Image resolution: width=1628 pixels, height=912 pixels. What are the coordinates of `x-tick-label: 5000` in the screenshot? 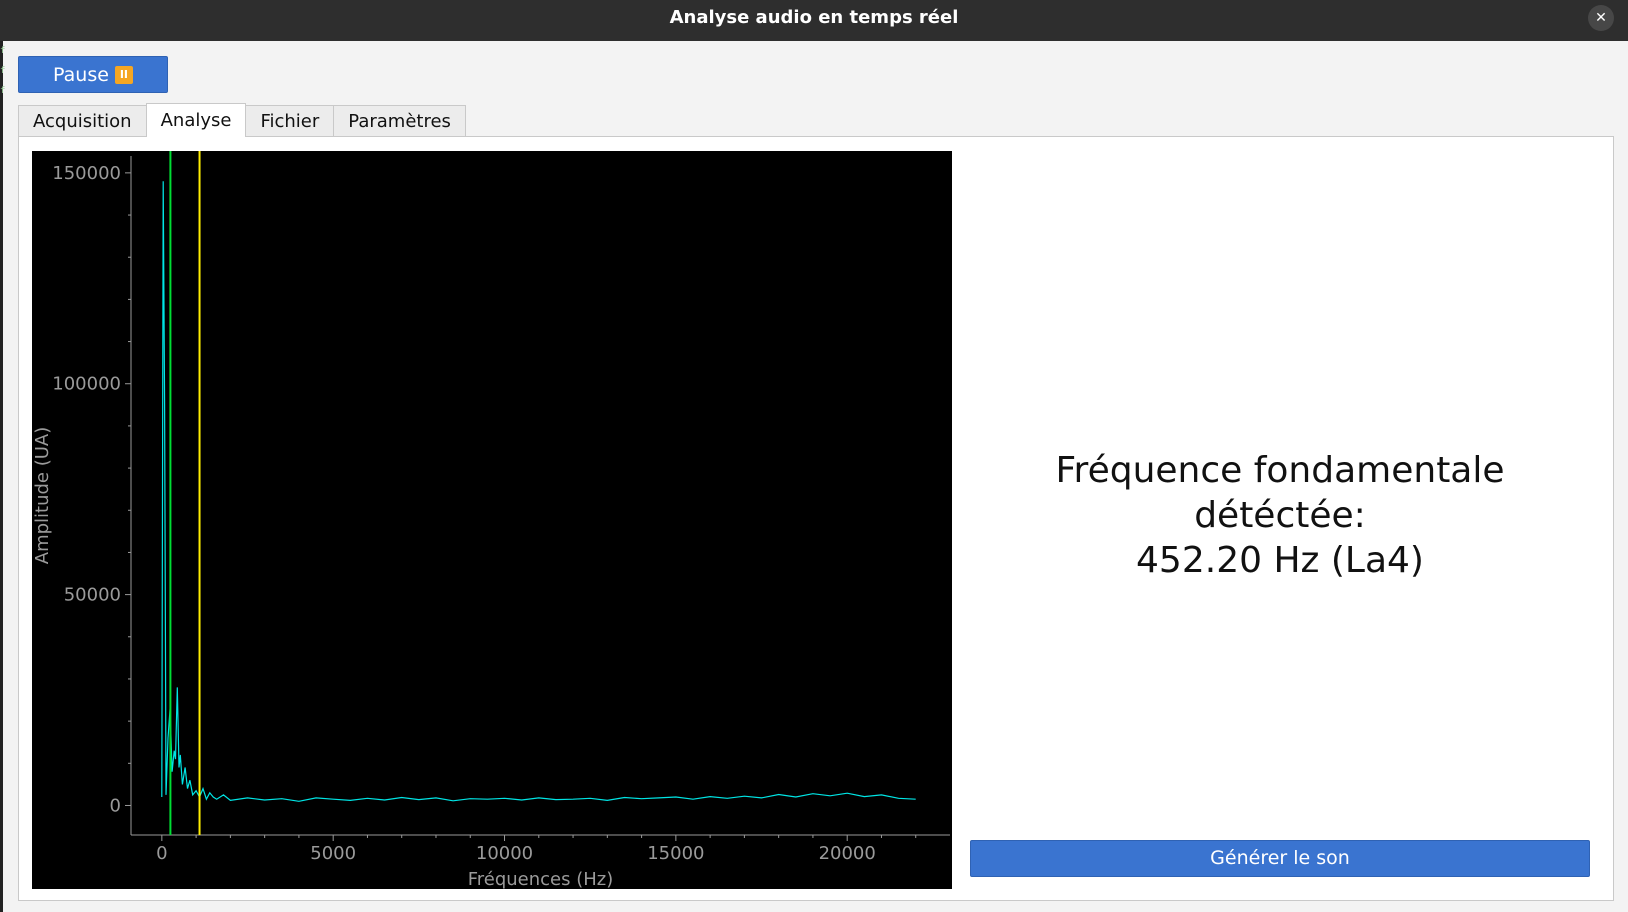 It's located at (333, 853).